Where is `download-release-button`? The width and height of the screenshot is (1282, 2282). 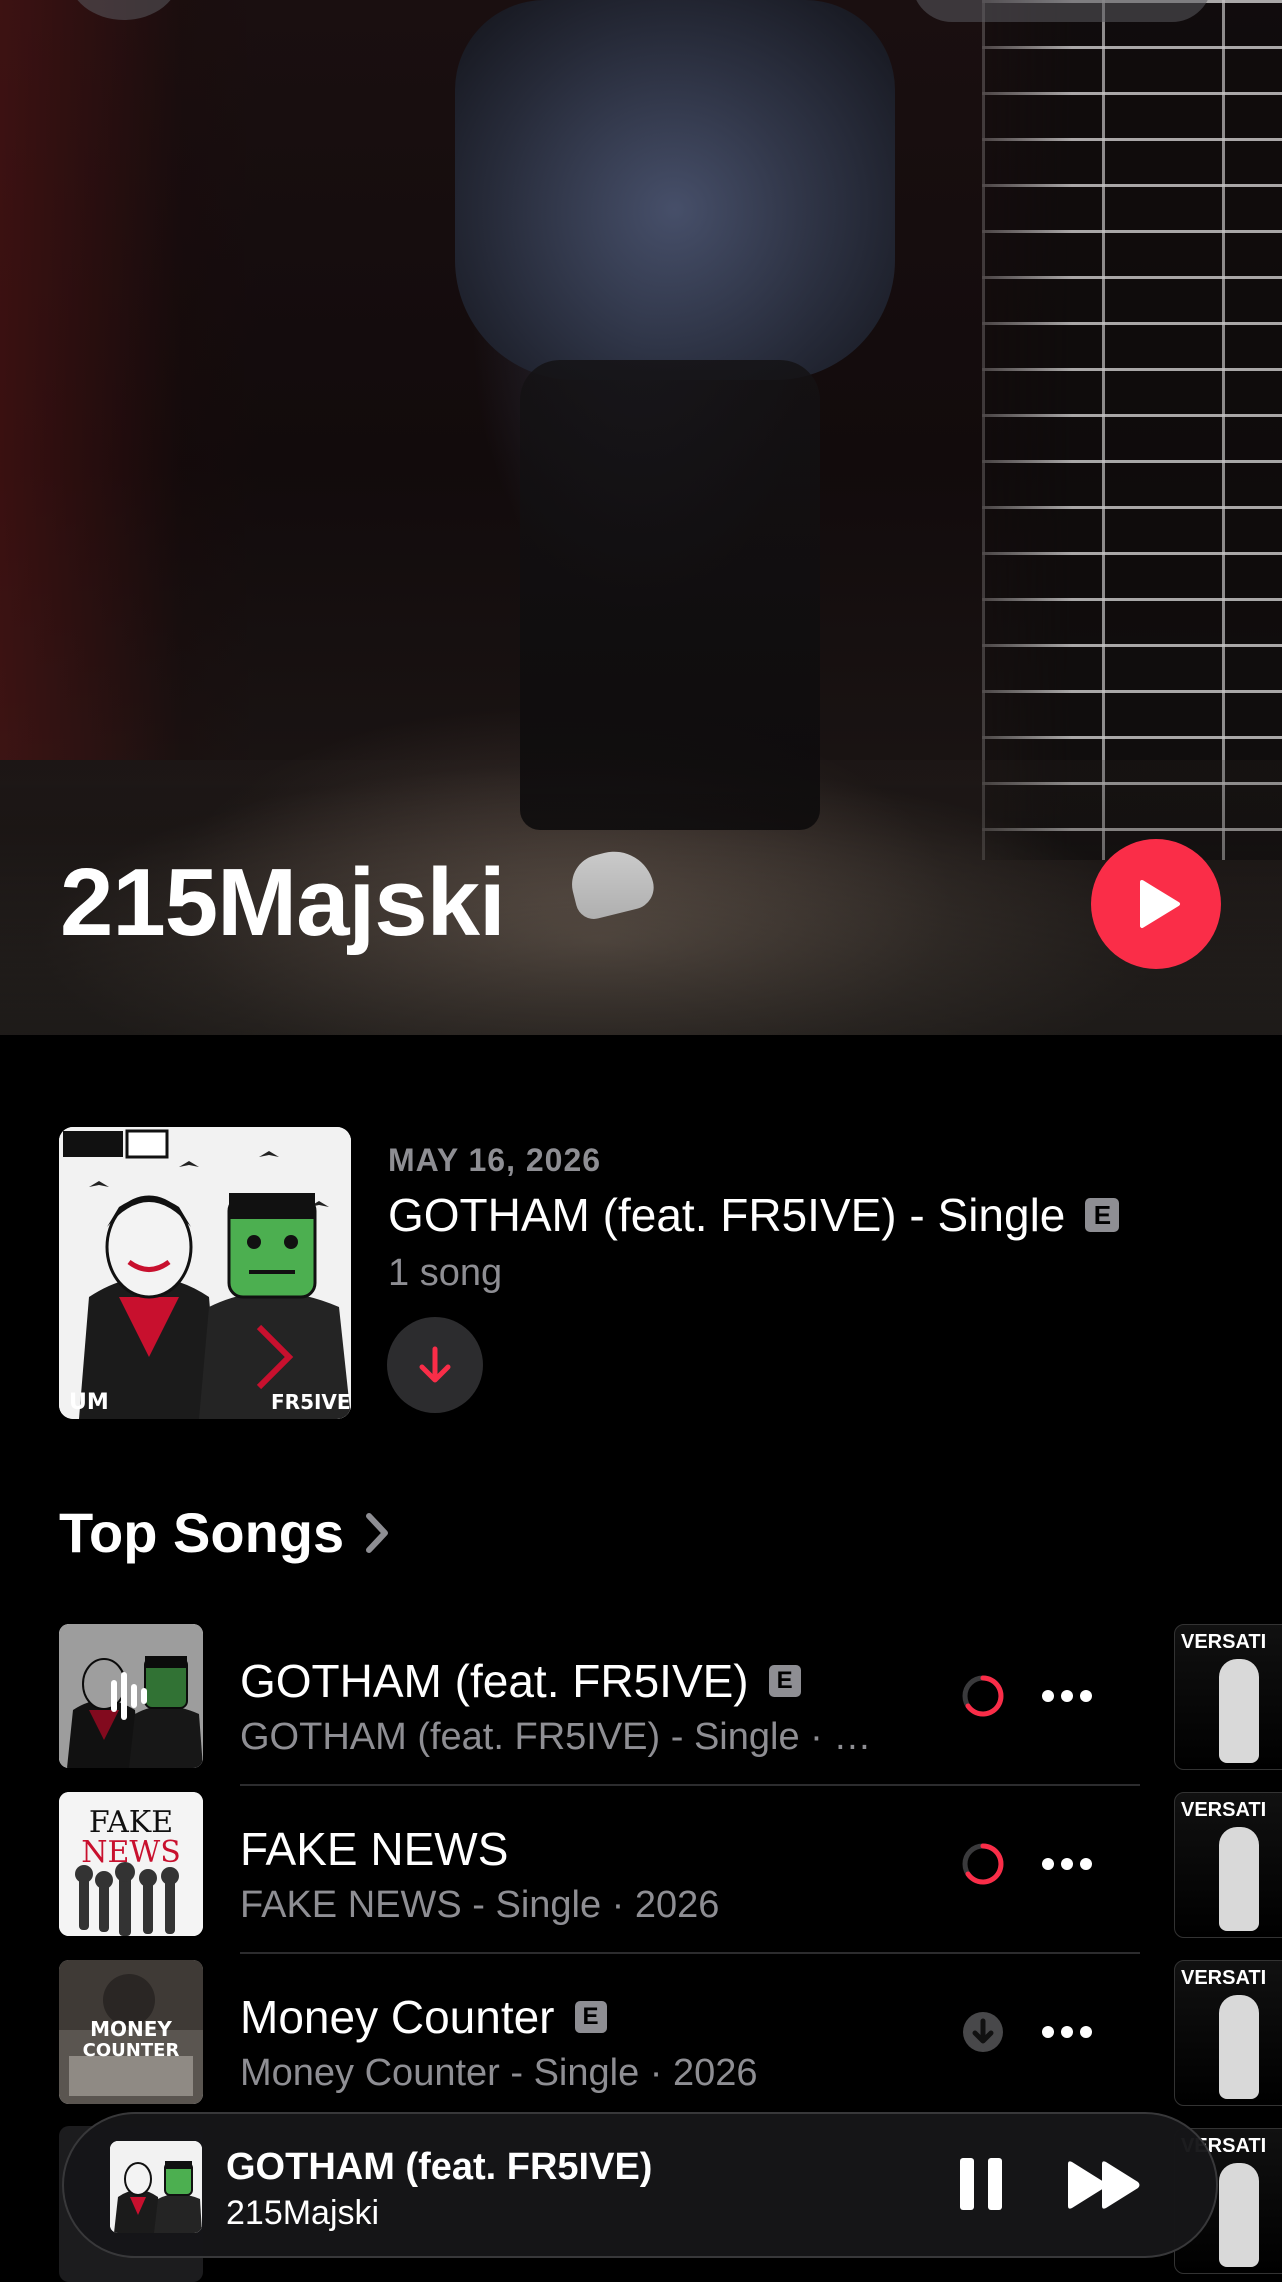 download-release-button is located at coordinates (435, 1365).